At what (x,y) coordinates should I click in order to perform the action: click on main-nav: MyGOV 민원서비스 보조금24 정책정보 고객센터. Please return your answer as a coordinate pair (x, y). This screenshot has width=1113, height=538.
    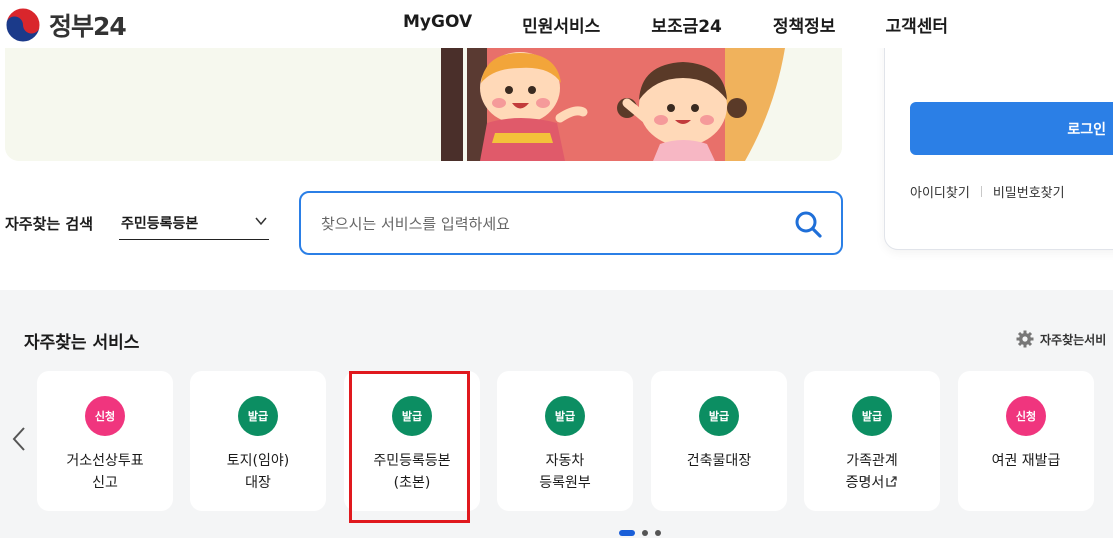
    Looking at the image, I should click on (700, 24).